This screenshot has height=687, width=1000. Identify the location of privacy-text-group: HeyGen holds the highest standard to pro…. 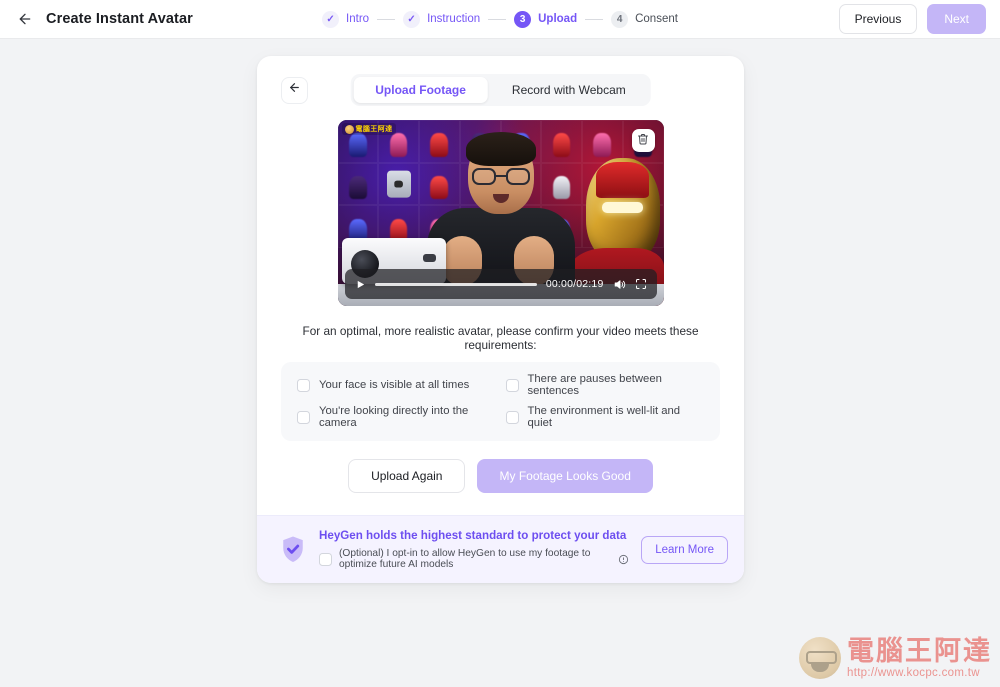
(474, 549).